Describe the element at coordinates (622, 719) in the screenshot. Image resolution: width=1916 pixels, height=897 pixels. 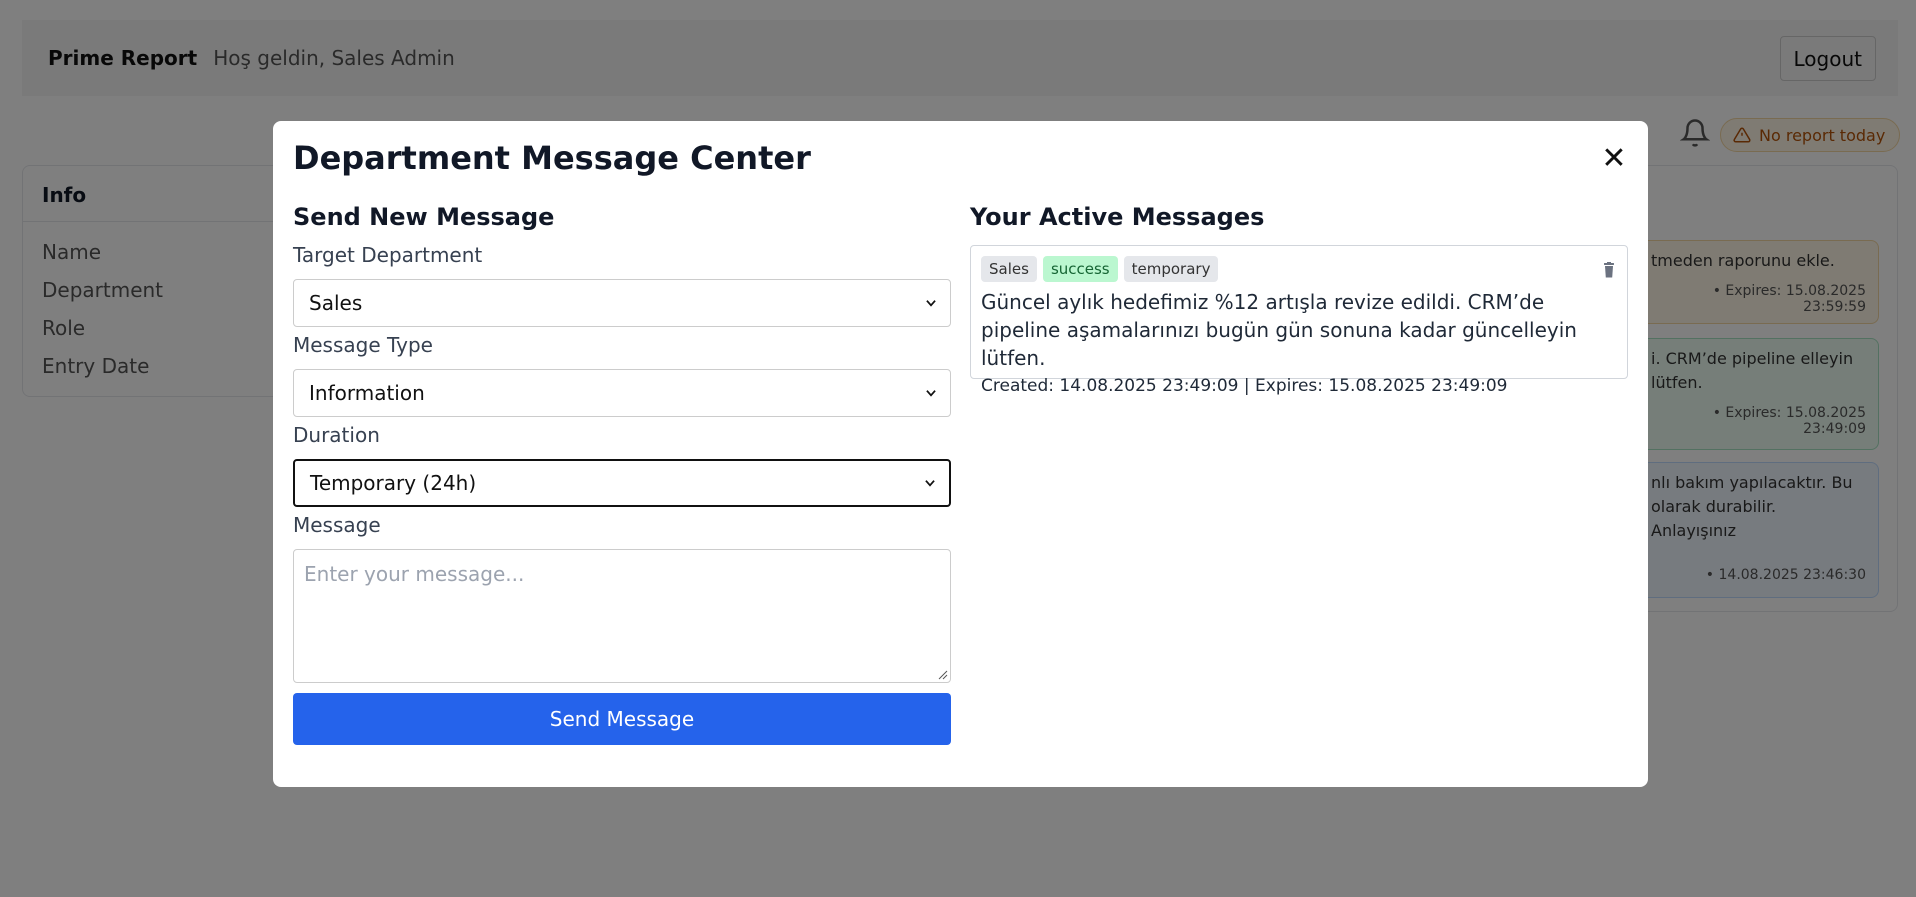
I see `send-message-button: Send Message` at that location.